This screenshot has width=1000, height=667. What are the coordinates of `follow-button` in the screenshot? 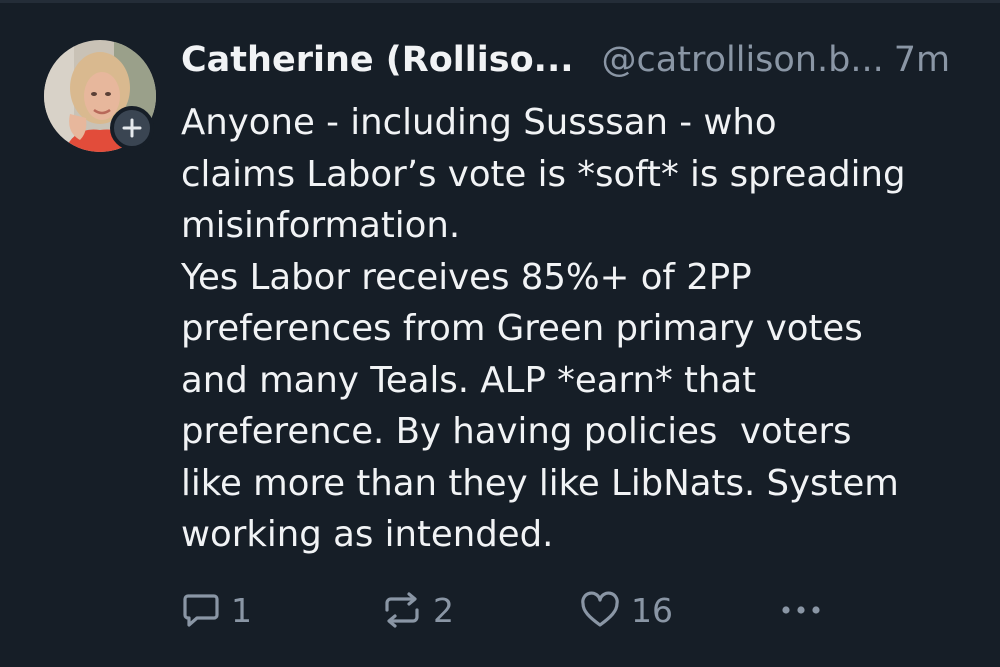 It's located at (132, 128).